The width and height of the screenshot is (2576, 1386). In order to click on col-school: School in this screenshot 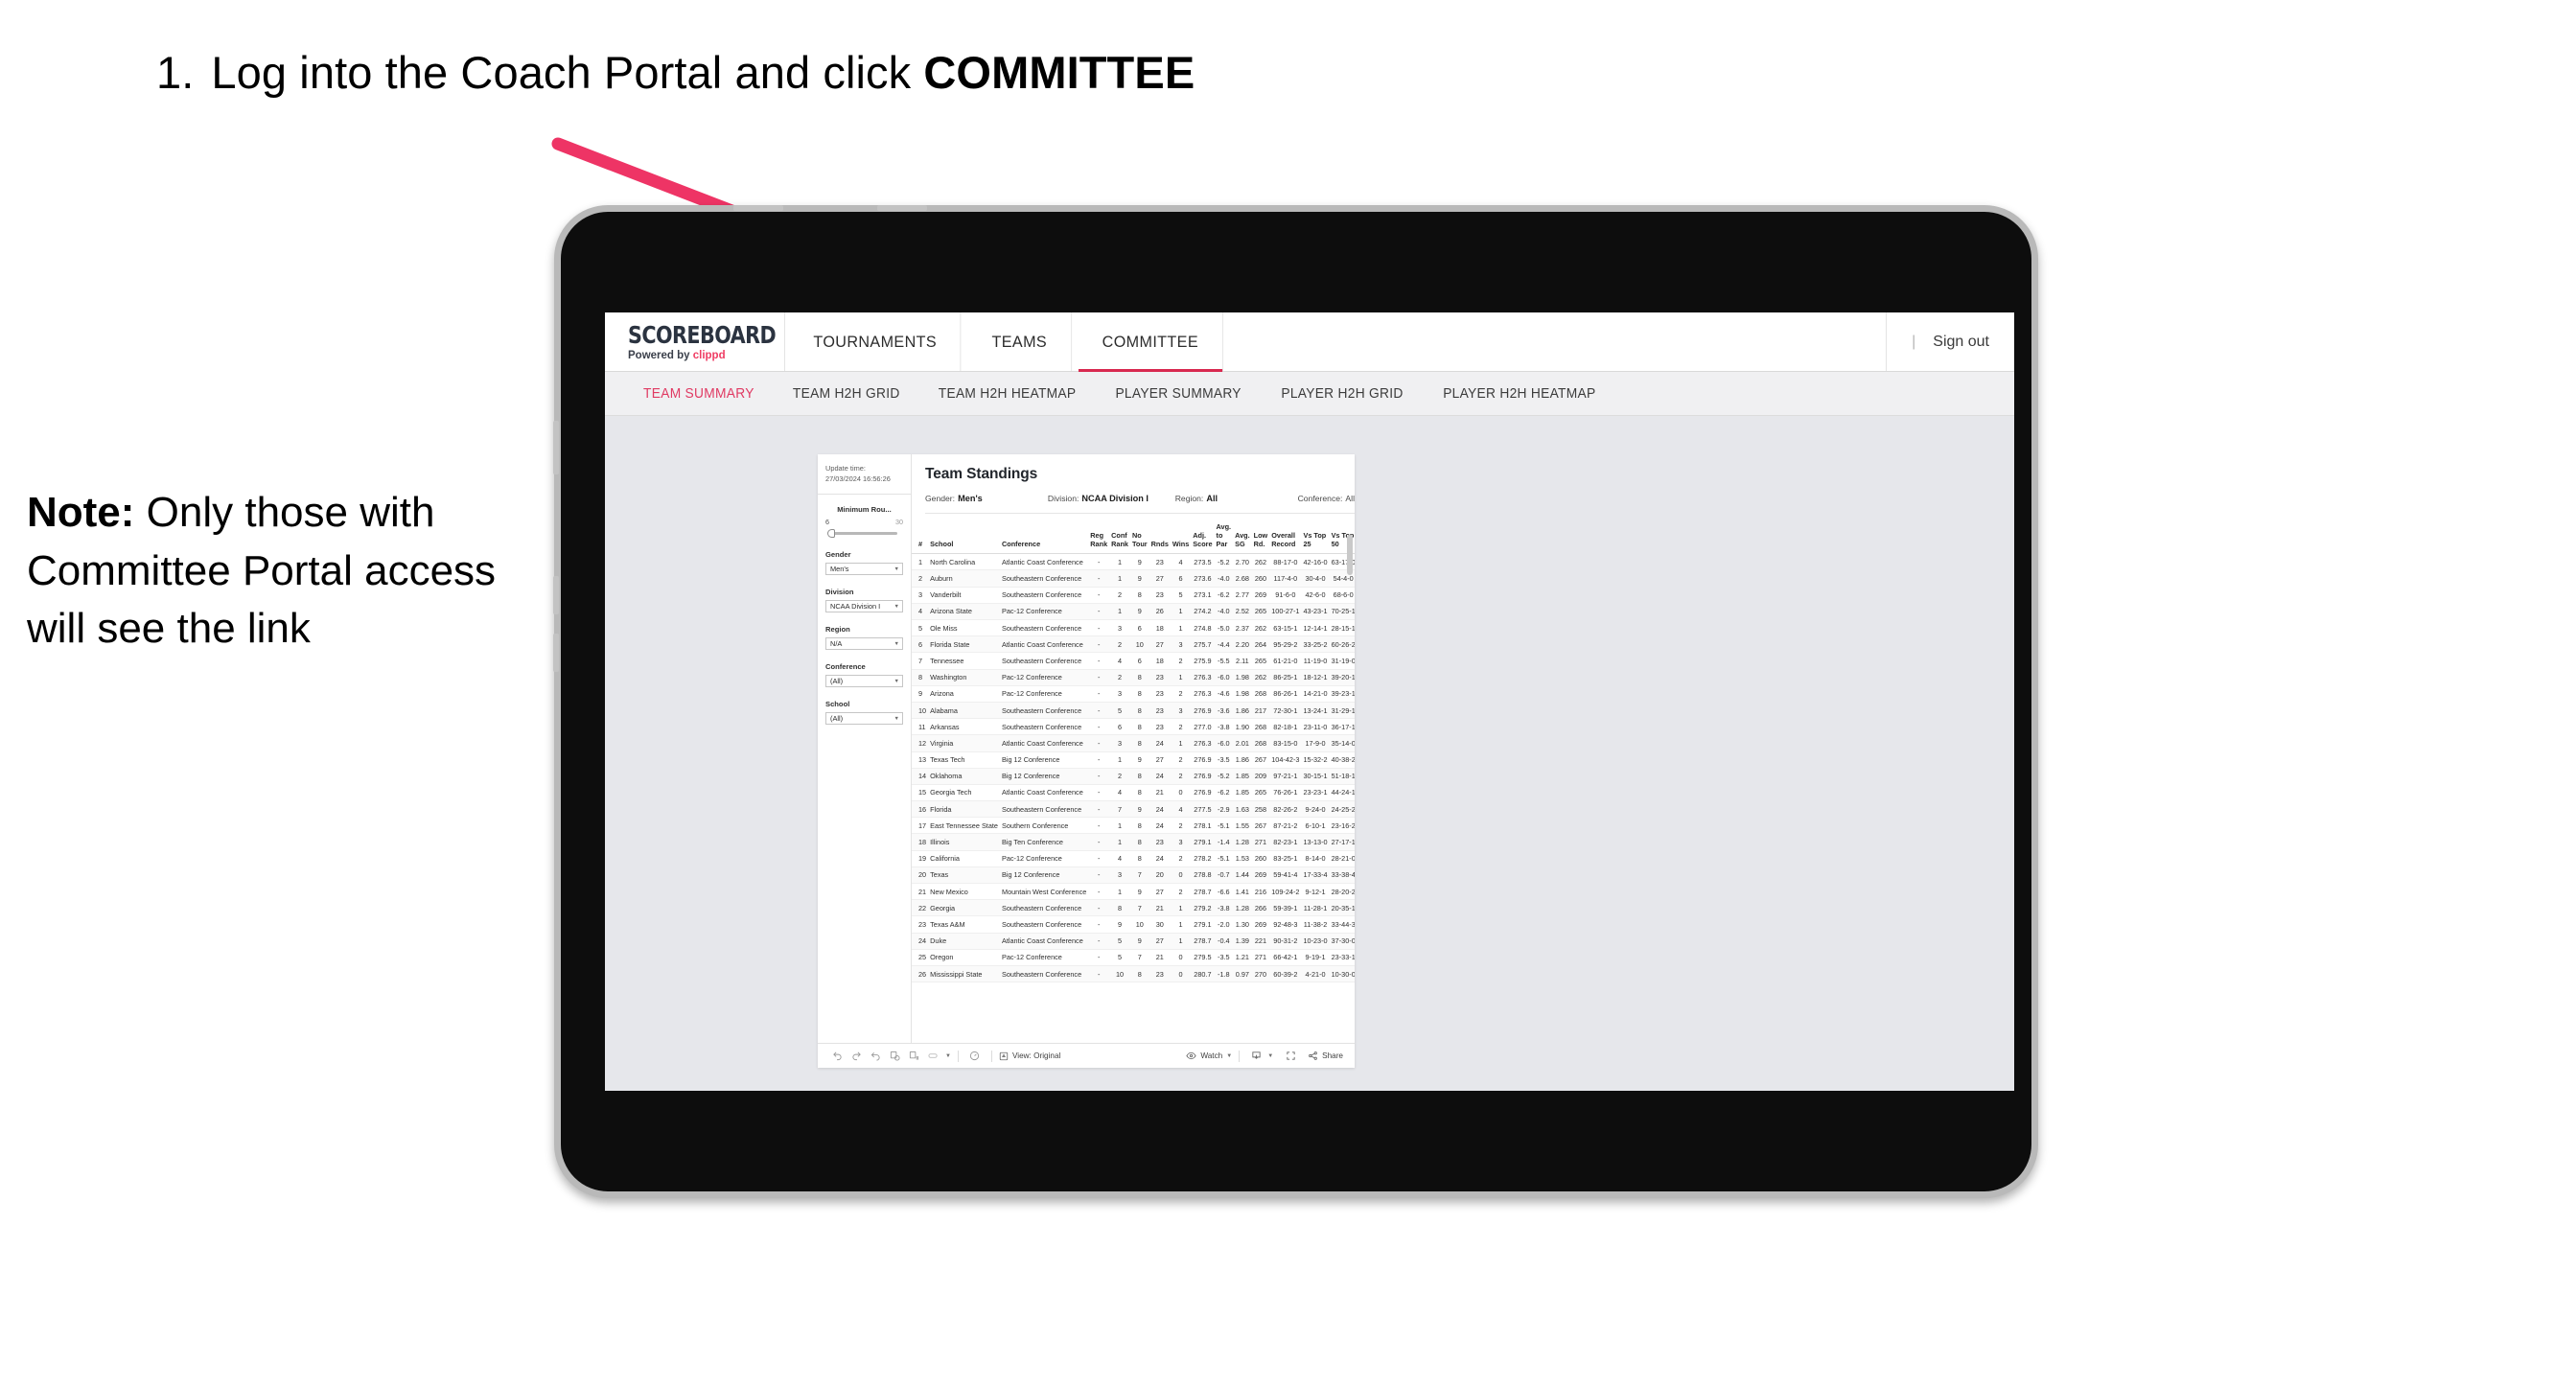, I will do `click(964, 537)`.